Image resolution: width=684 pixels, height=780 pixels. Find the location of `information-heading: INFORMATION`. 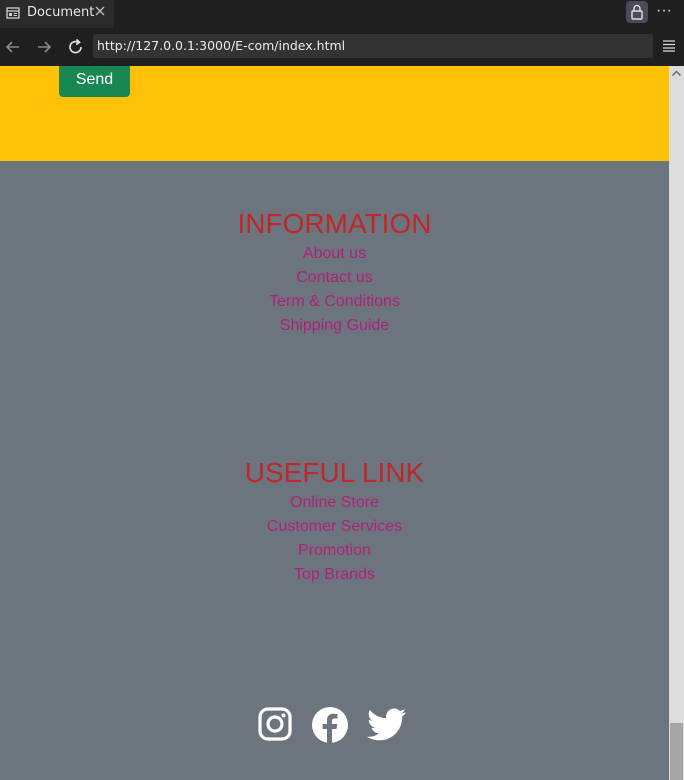

information-heading: INFORMATION is located at coordinates (334, 223).